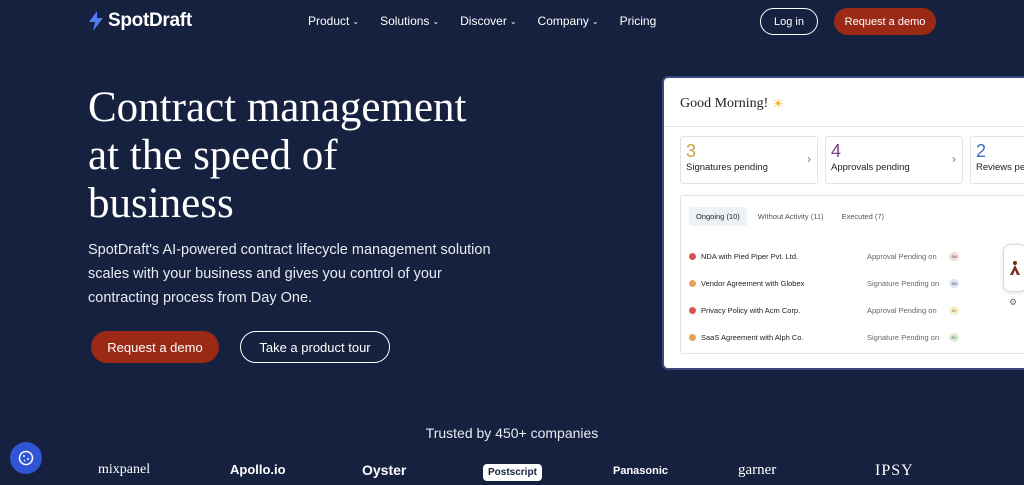  What do you see at coordinates (512, 433) in the screenshot?
I see `trusted-heading: Trusted by 450+ companies` at bounding box center [512, 433].